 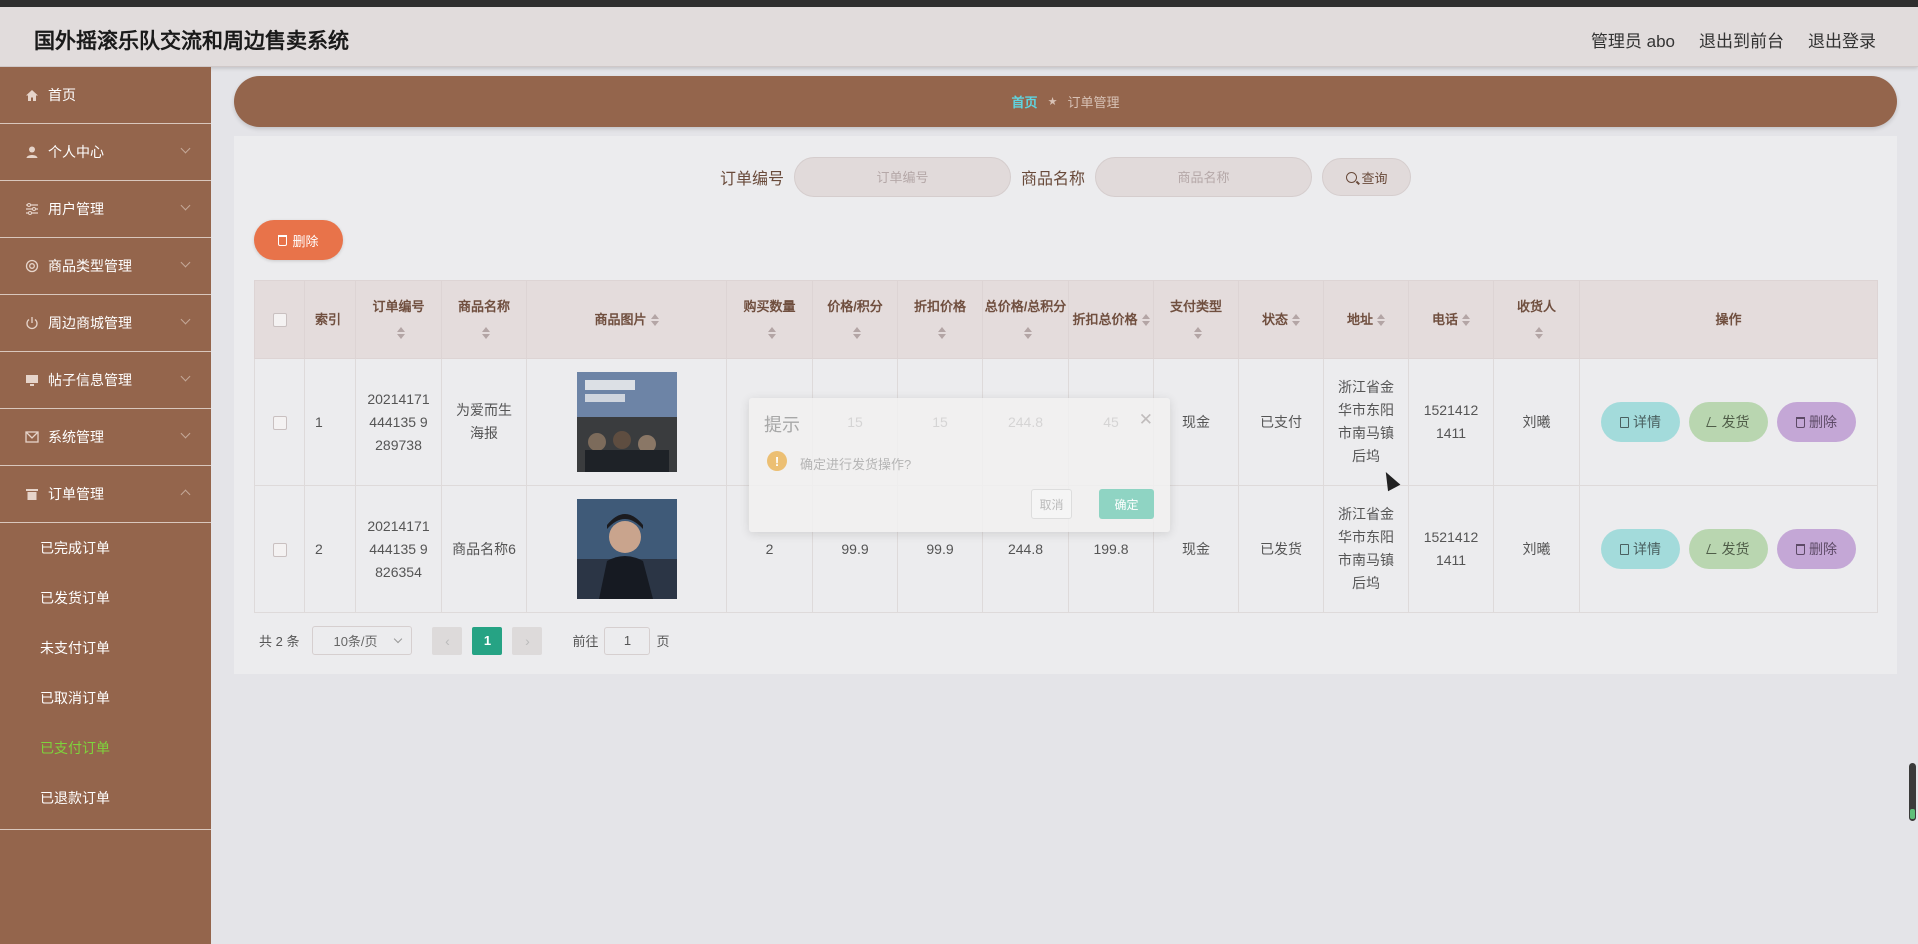 What do you see at coordinates (1451, 549) in the screenshot?
I see `cell-phone: 15214121411` at bounding box center [1451, 549].